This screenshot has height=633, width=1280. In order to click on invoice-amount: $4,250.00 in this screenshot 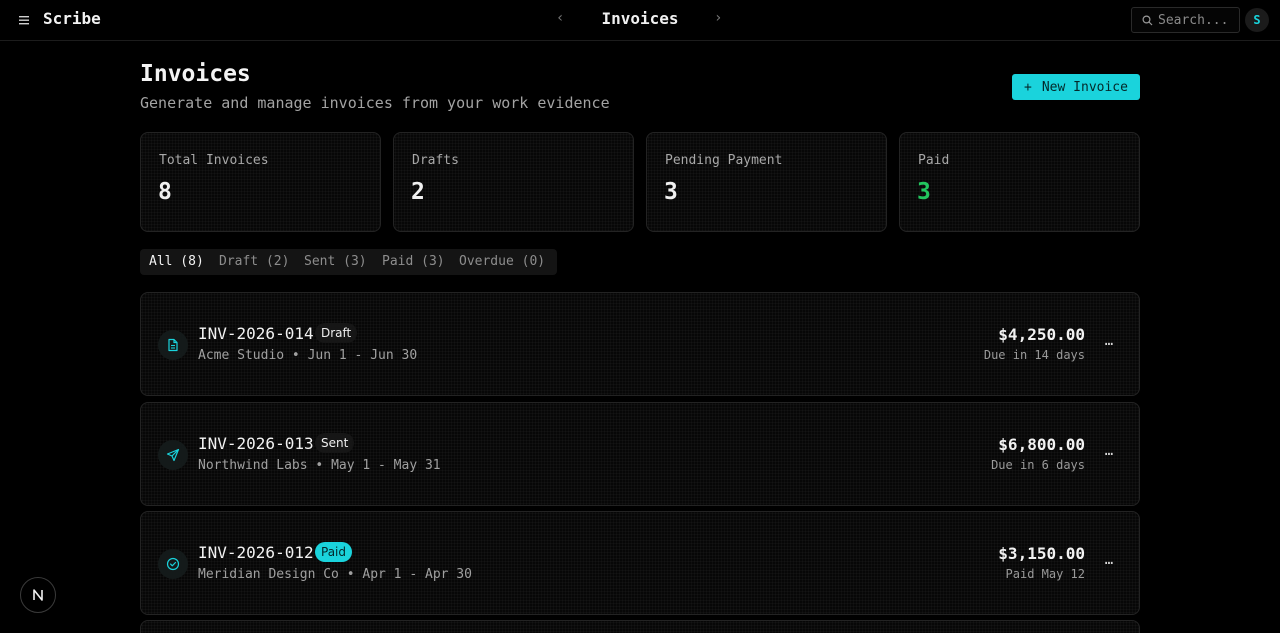, I will do `click(1041, 334)`.